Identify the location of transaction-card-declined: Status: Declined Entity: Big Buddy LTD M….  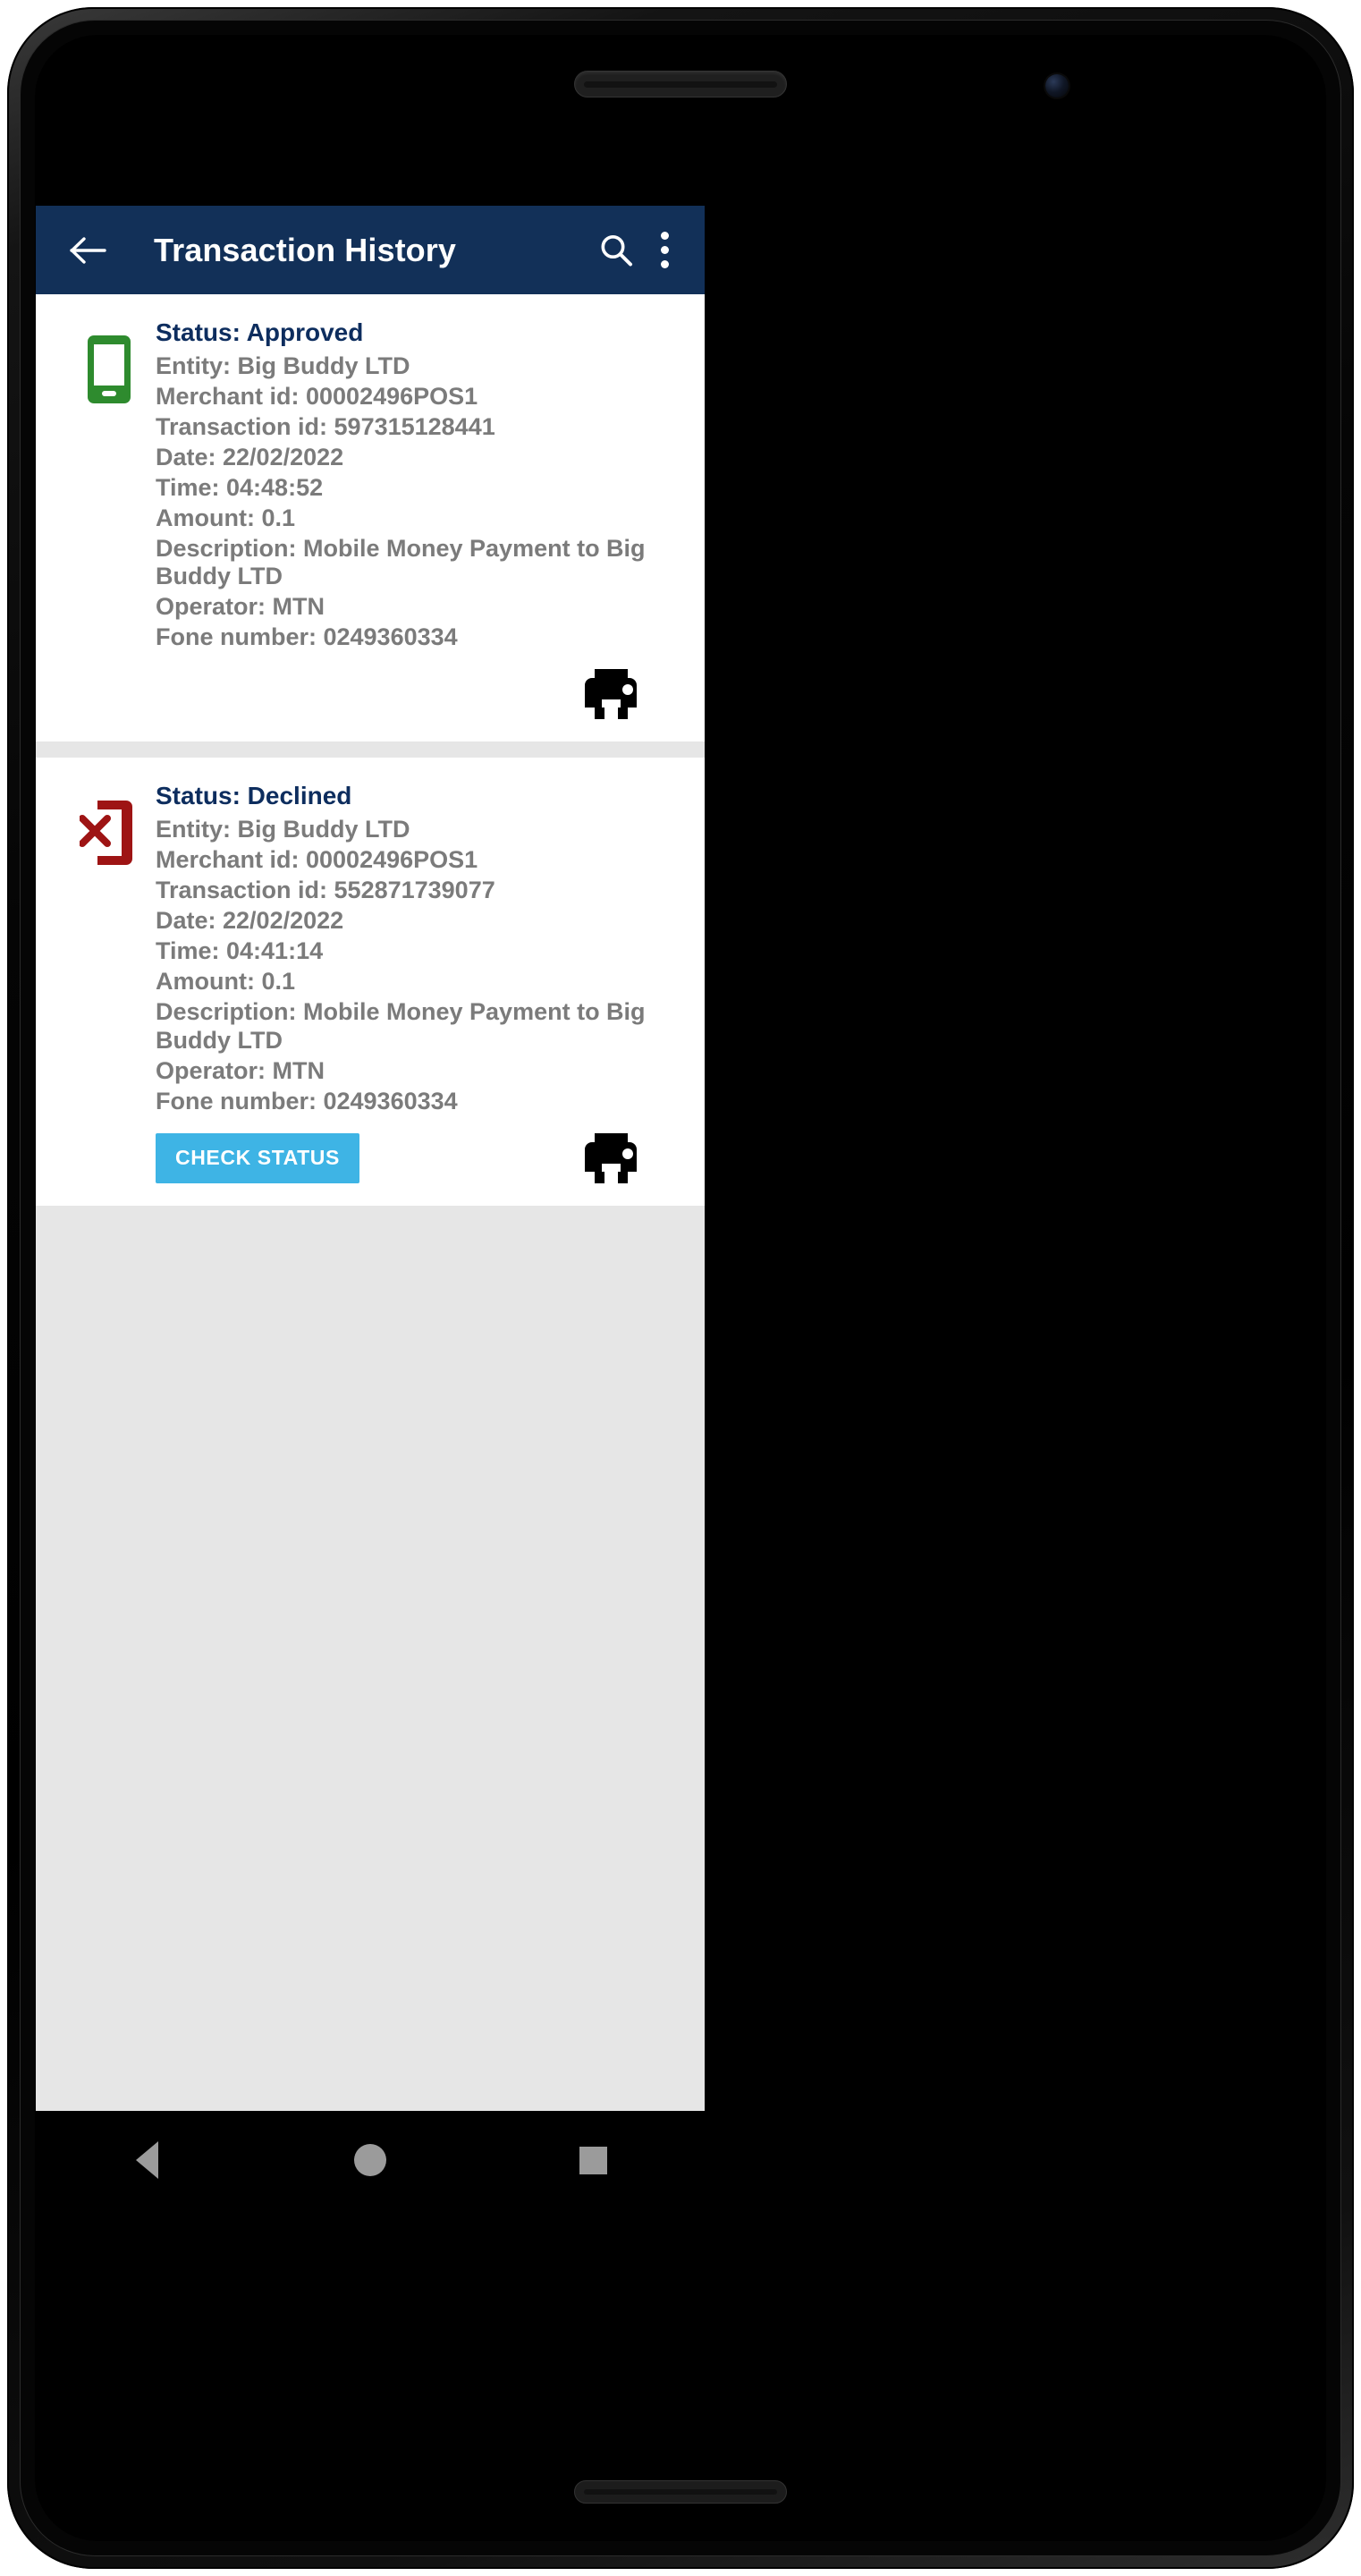
(370, 982).